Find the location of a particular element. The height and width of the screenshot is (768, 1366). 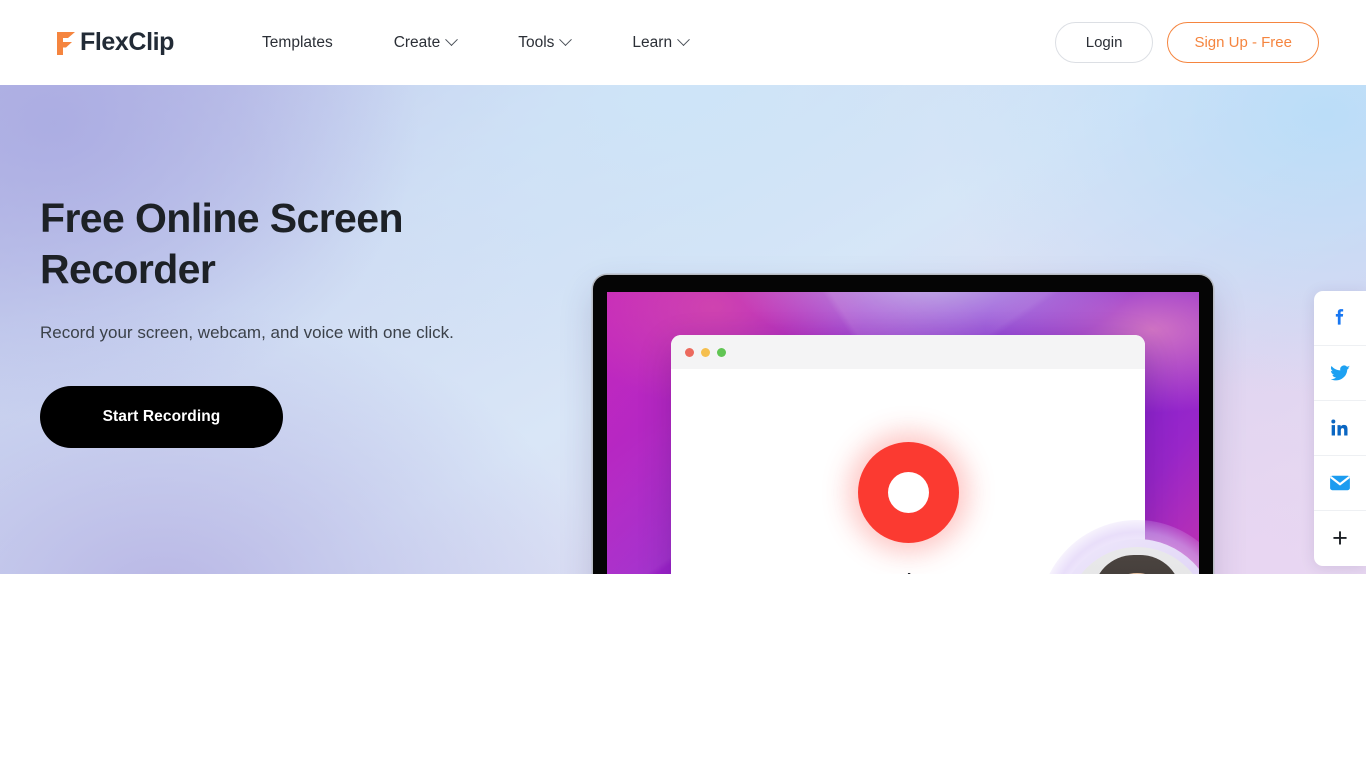

nav-item-label: Learn is located at coordinates (652, 42).